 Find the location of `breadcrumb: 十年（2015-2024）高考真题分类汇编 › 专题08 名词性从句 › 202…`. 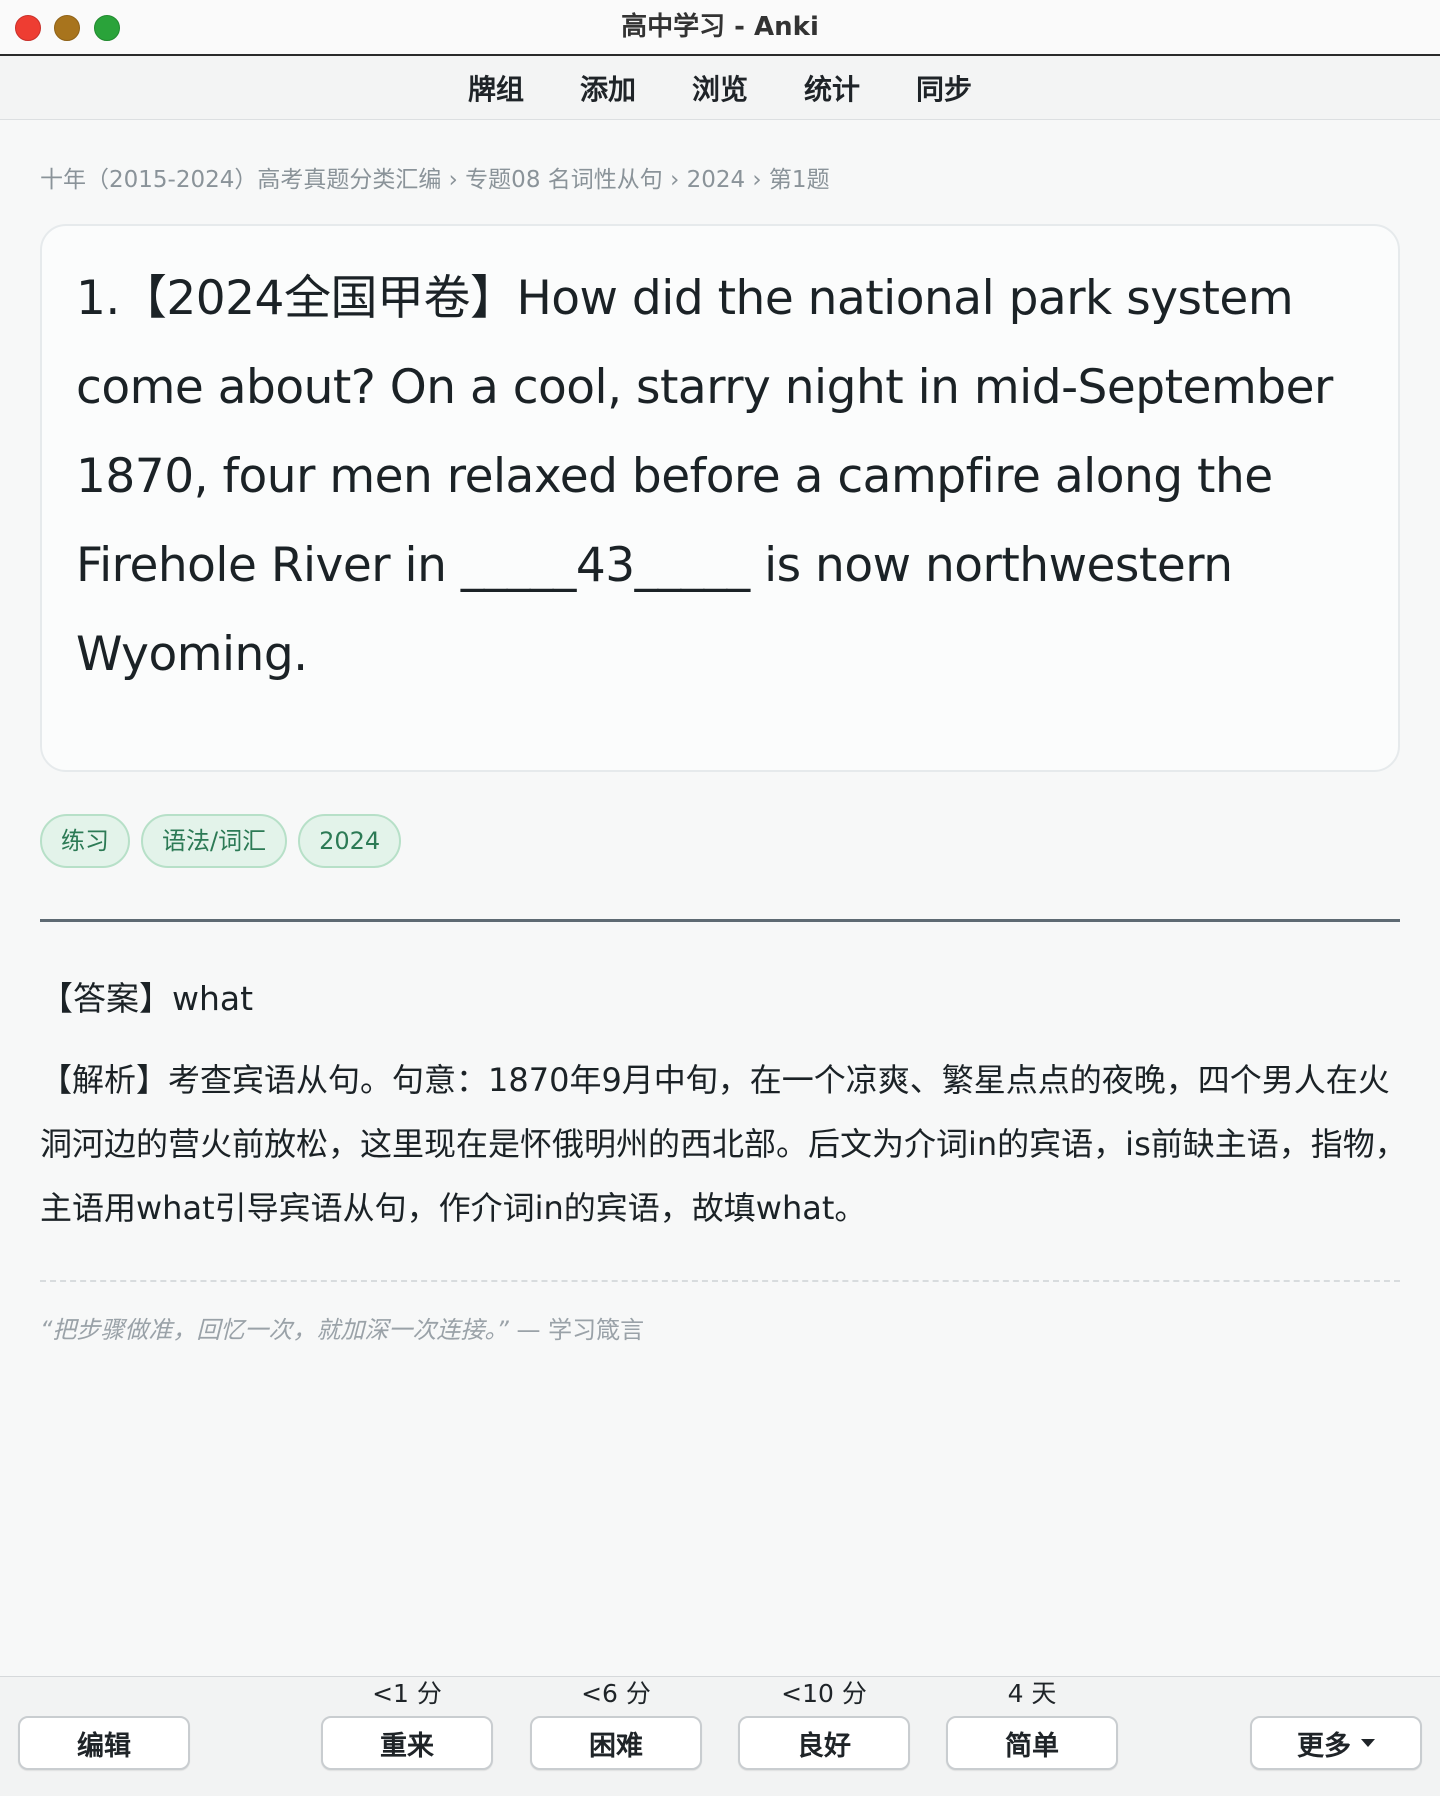

breadcrumb: 十年（2015-2024）高考真题分类汇编 › 专题08 名词性从句 › 202… is located at coordinates (435, 180).